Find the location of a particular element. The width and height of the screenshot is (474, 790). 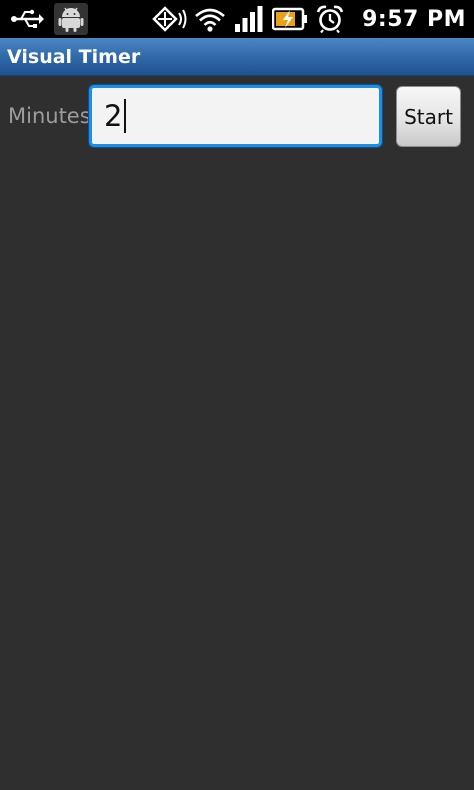

text-cursor is located at coordinates (125, 116).